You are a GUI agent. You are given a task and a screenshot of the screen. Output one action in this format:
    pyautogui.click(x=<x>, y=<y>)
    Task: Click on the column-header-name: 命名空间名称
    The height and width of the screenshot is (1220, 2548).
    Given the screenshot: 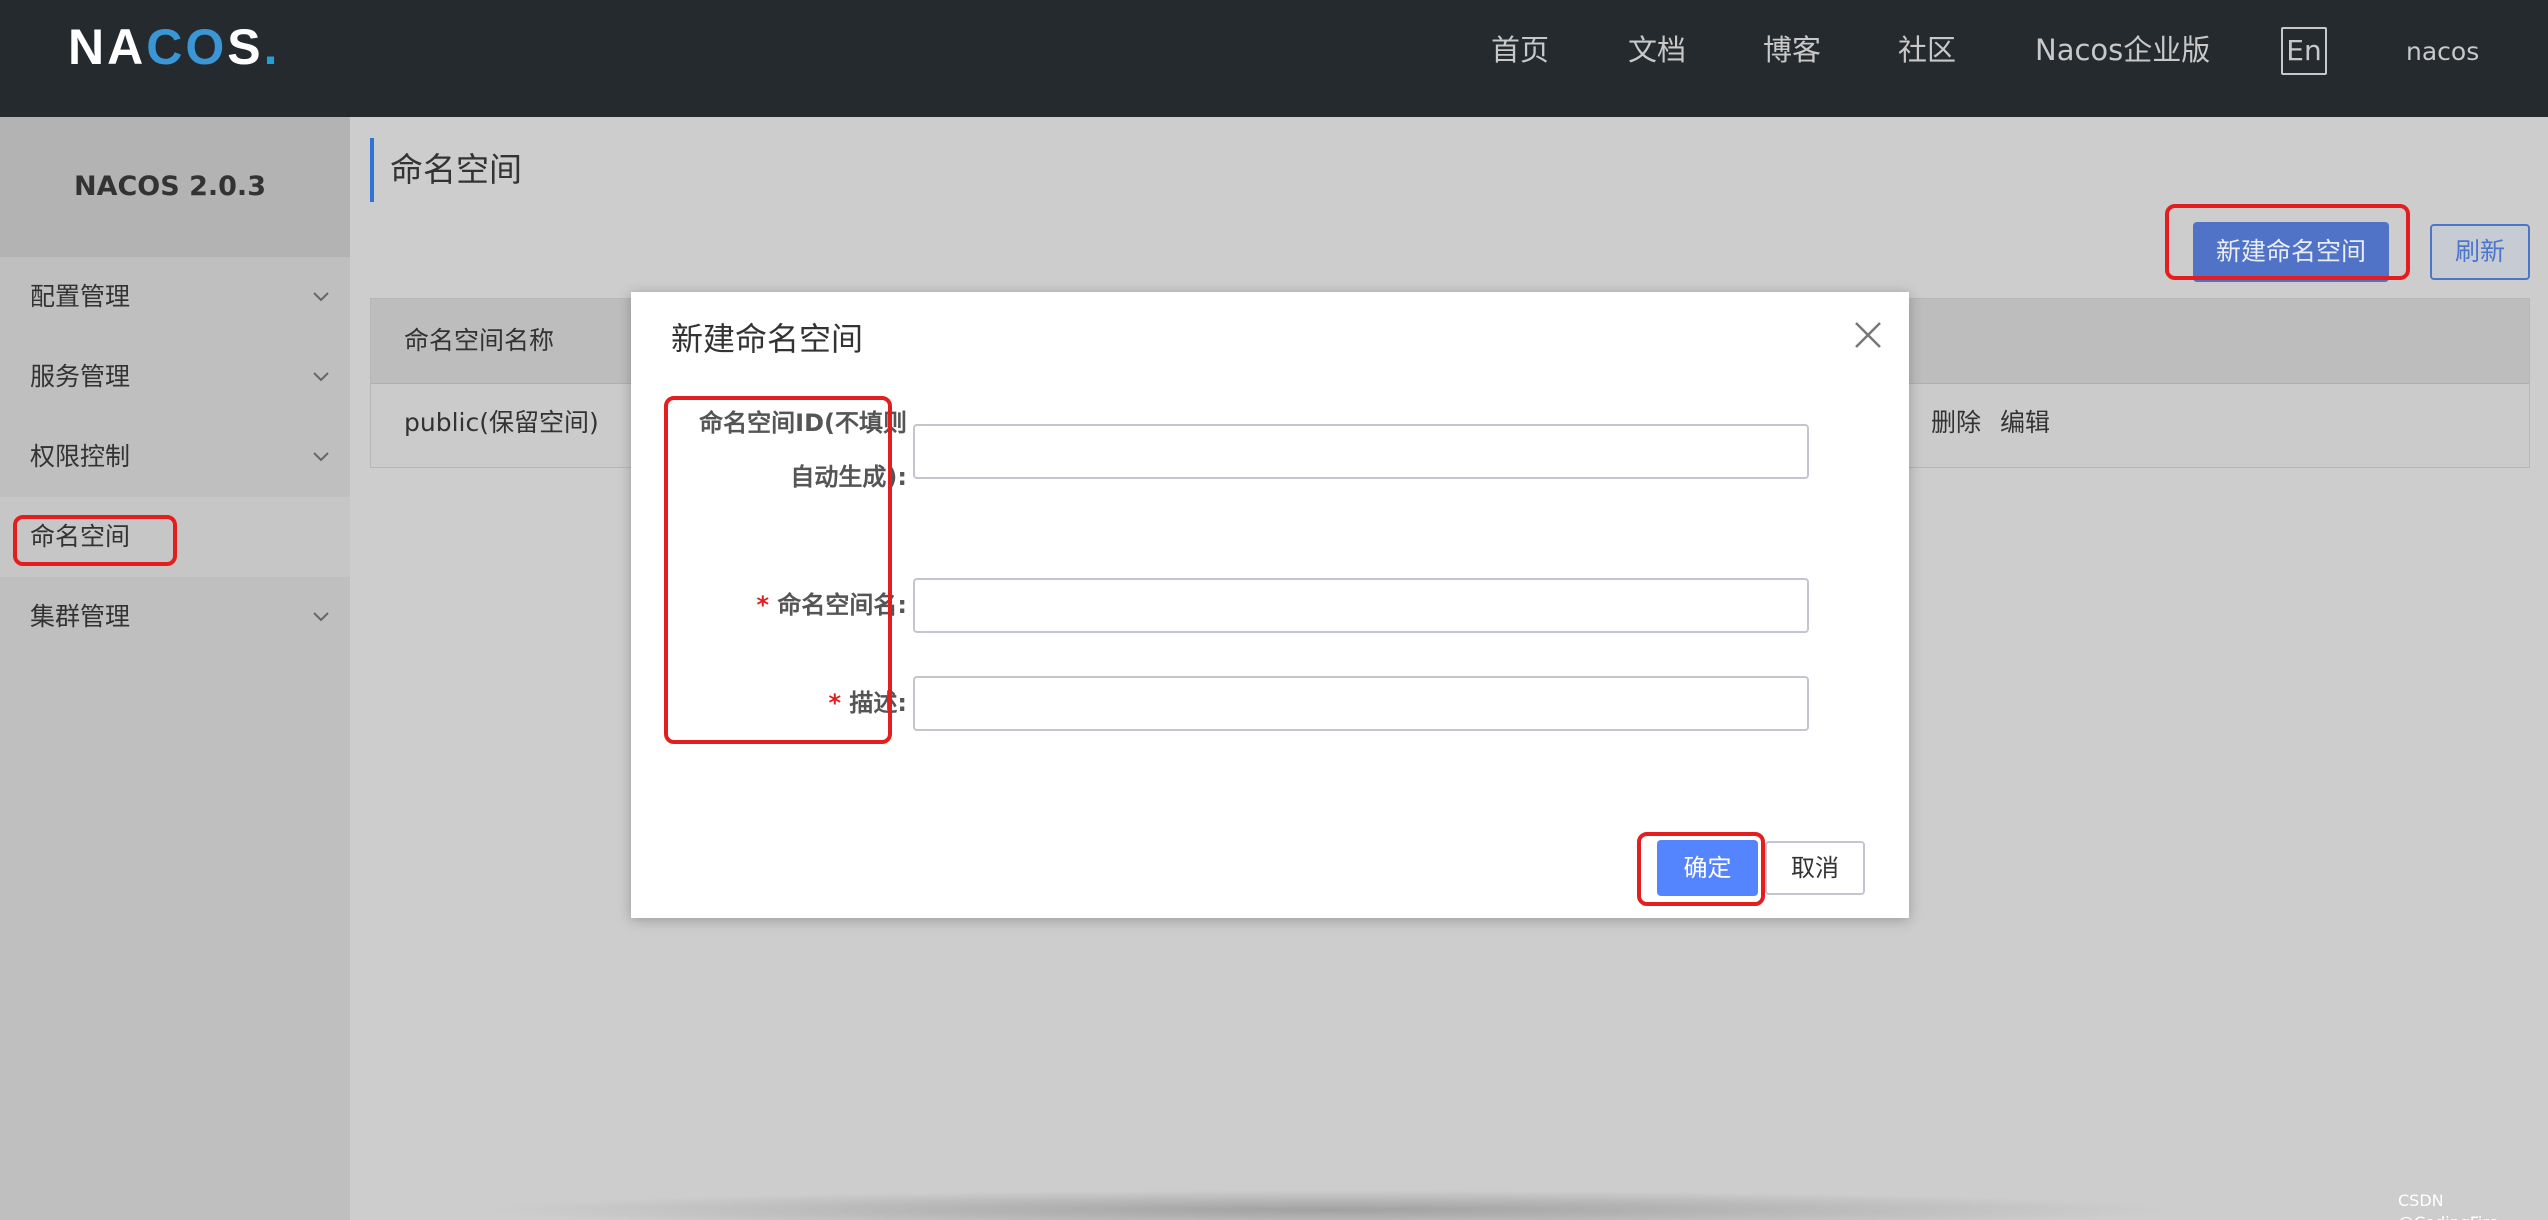 What is the action you would take?
    pyautogui.click(x=479, y=340)
    